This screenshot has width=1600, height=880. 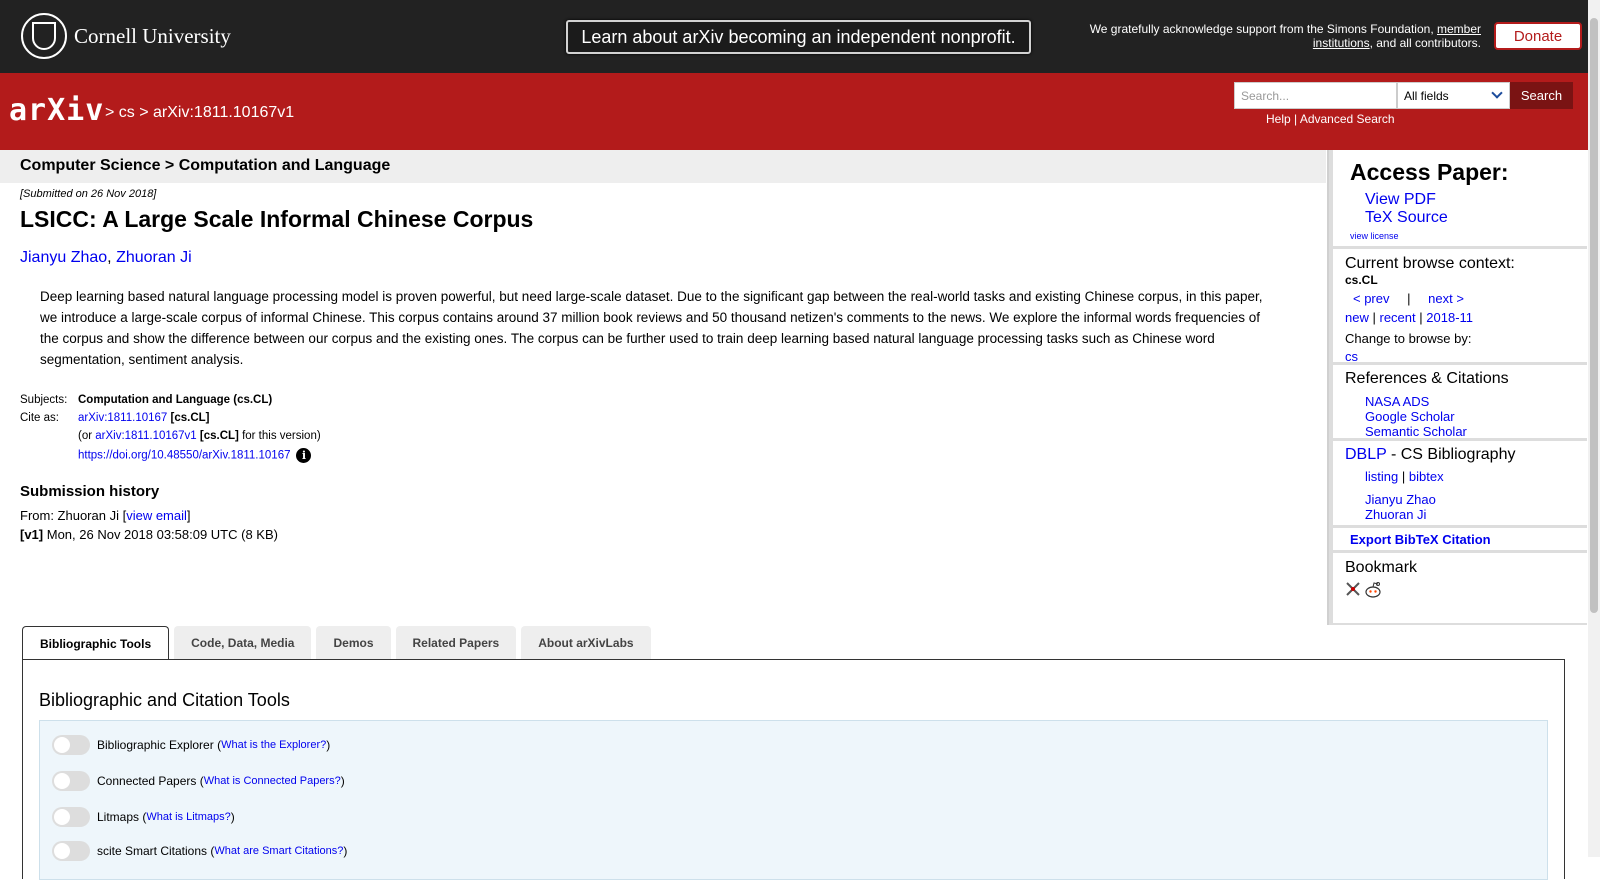 I want to click on dblp-title: DBLP - CS Bibliography, so click(x=1430, y=454).